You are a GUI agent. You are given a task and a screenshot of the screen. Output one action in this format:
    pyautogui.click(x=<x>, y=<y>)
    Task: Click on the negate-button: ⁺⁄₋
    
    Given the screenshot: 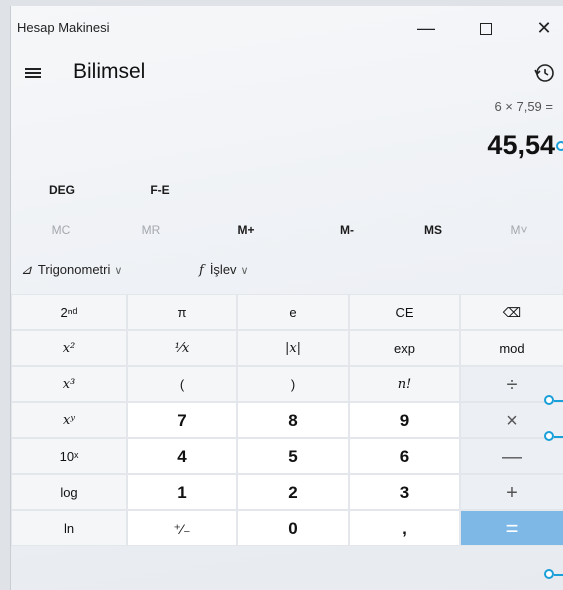 What is the action you would take?
    pyautogui.click(x=182, y=528)
    